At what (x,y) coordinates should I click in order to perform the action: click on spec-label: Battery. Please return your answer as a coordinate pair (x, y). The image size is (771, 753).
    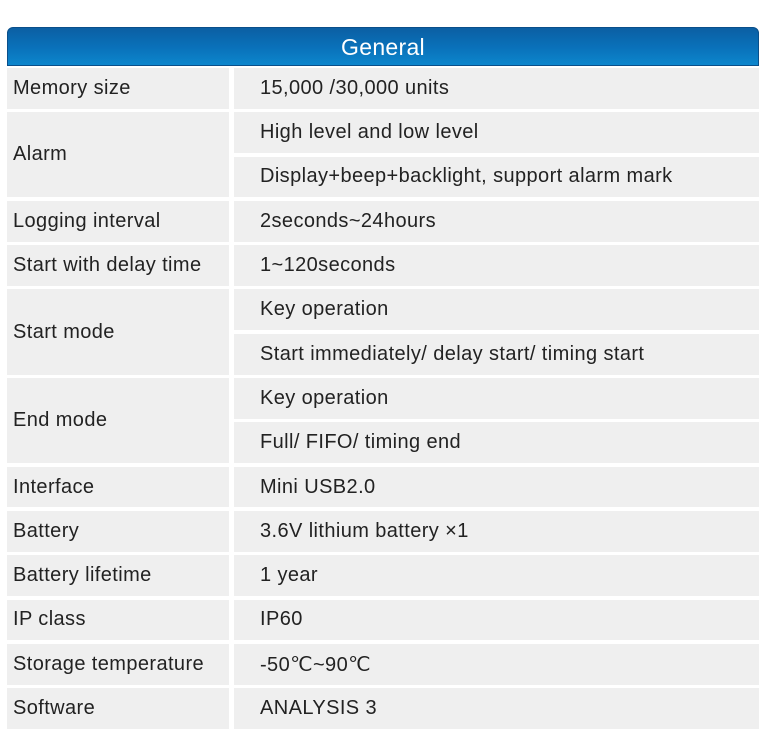
    Looking at the image, I should click on (118, 531).